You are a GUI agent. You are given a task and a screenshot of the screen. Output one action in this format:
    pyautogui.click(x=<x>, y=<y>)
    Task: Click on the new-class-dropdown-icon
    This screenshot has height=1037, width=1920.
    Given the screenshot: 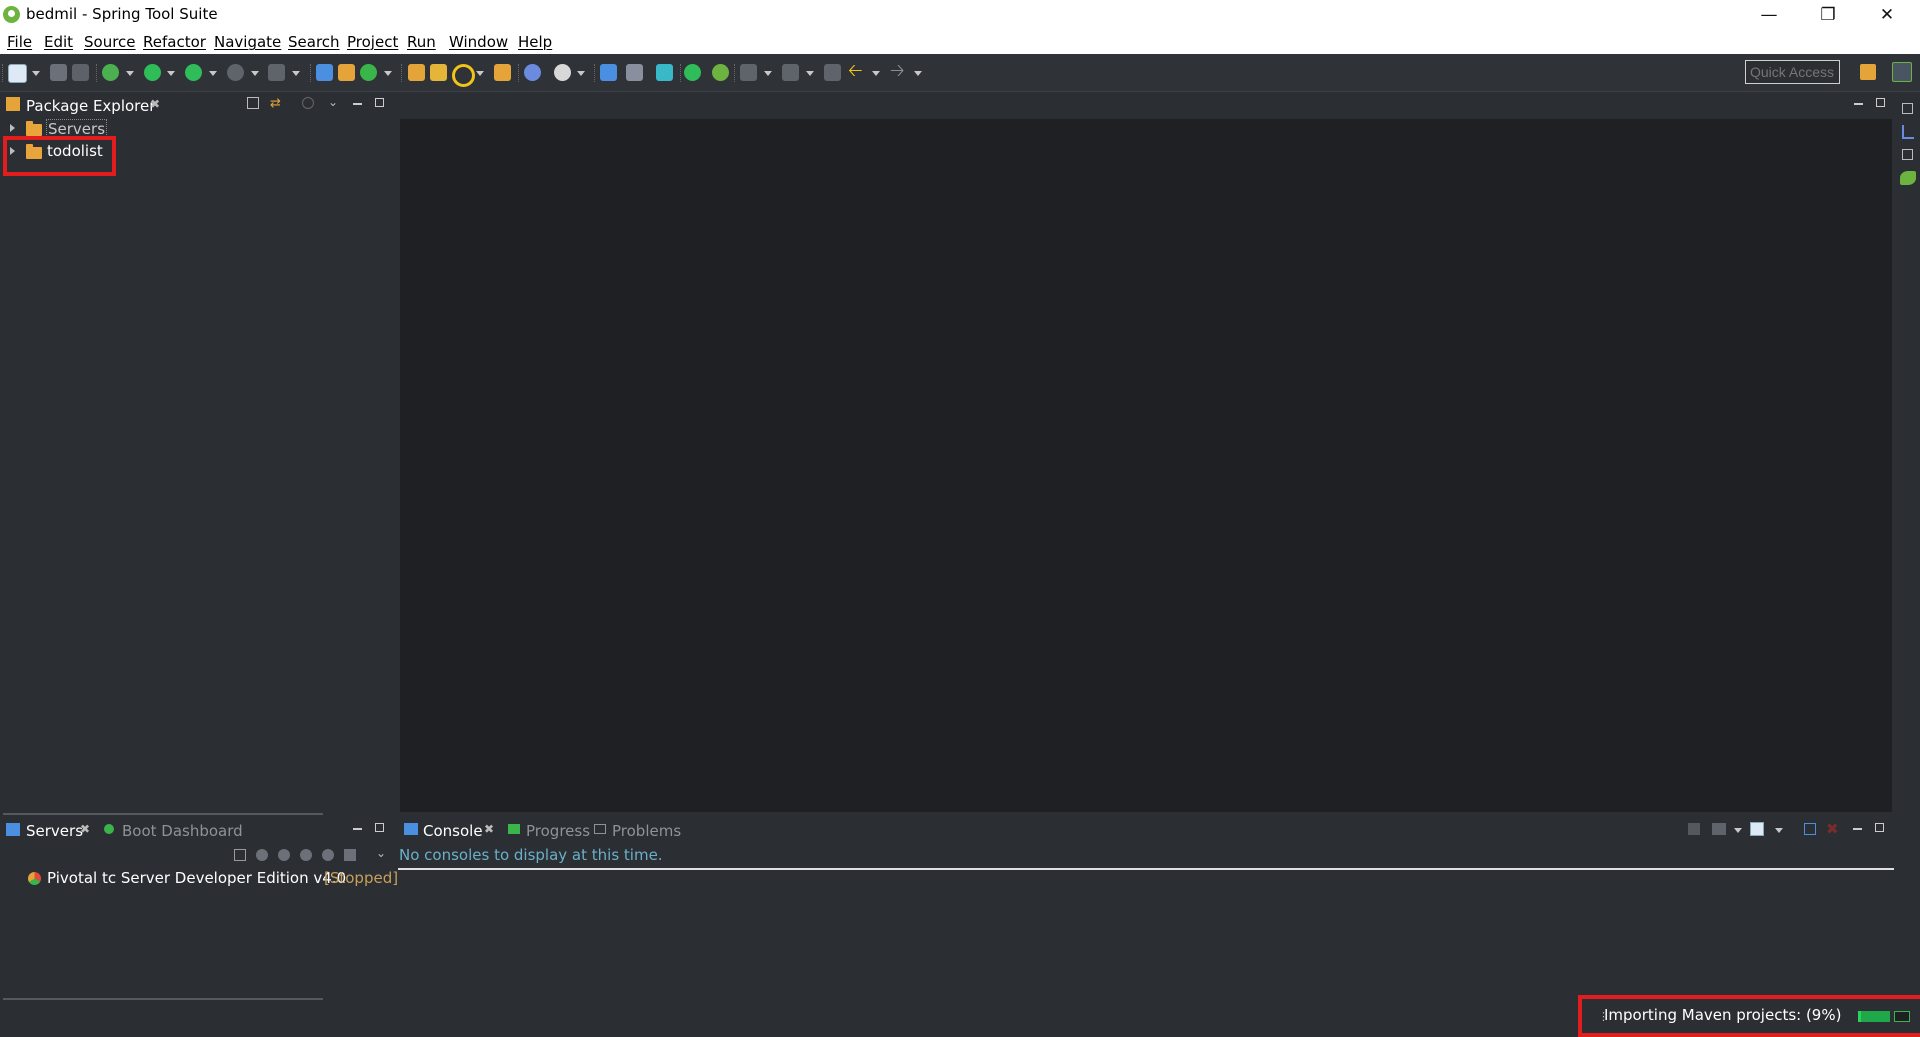 What is the action you would take?
    pyautogui.click(x=388, y=73)
    